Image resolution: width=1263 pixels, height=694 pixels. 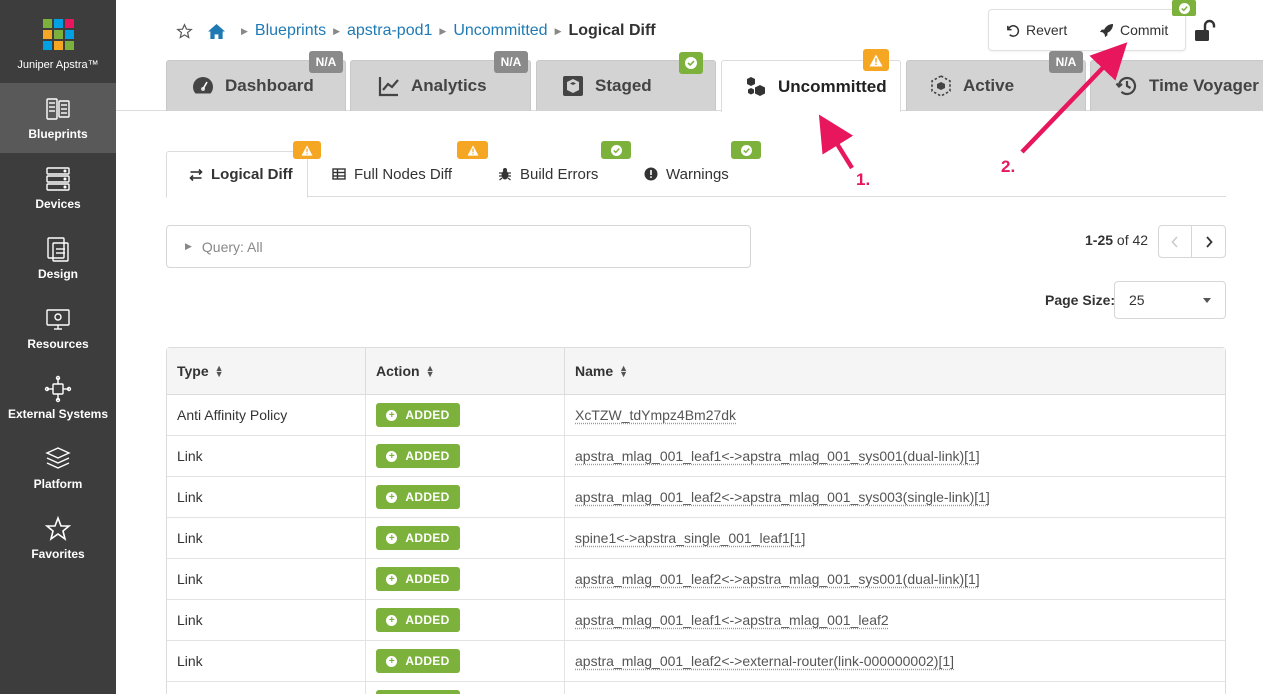 I want to click on home-icon, so click(x=216, y=31).